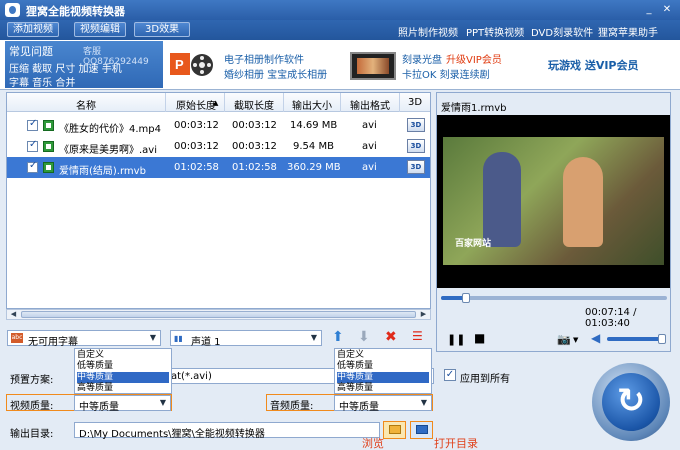 The height and width of the screenshot is (450, 680). What do you see at coordinates (667, 9) in the screenshot?
I see `close-button: ✕` at bounding box center [667, 9].